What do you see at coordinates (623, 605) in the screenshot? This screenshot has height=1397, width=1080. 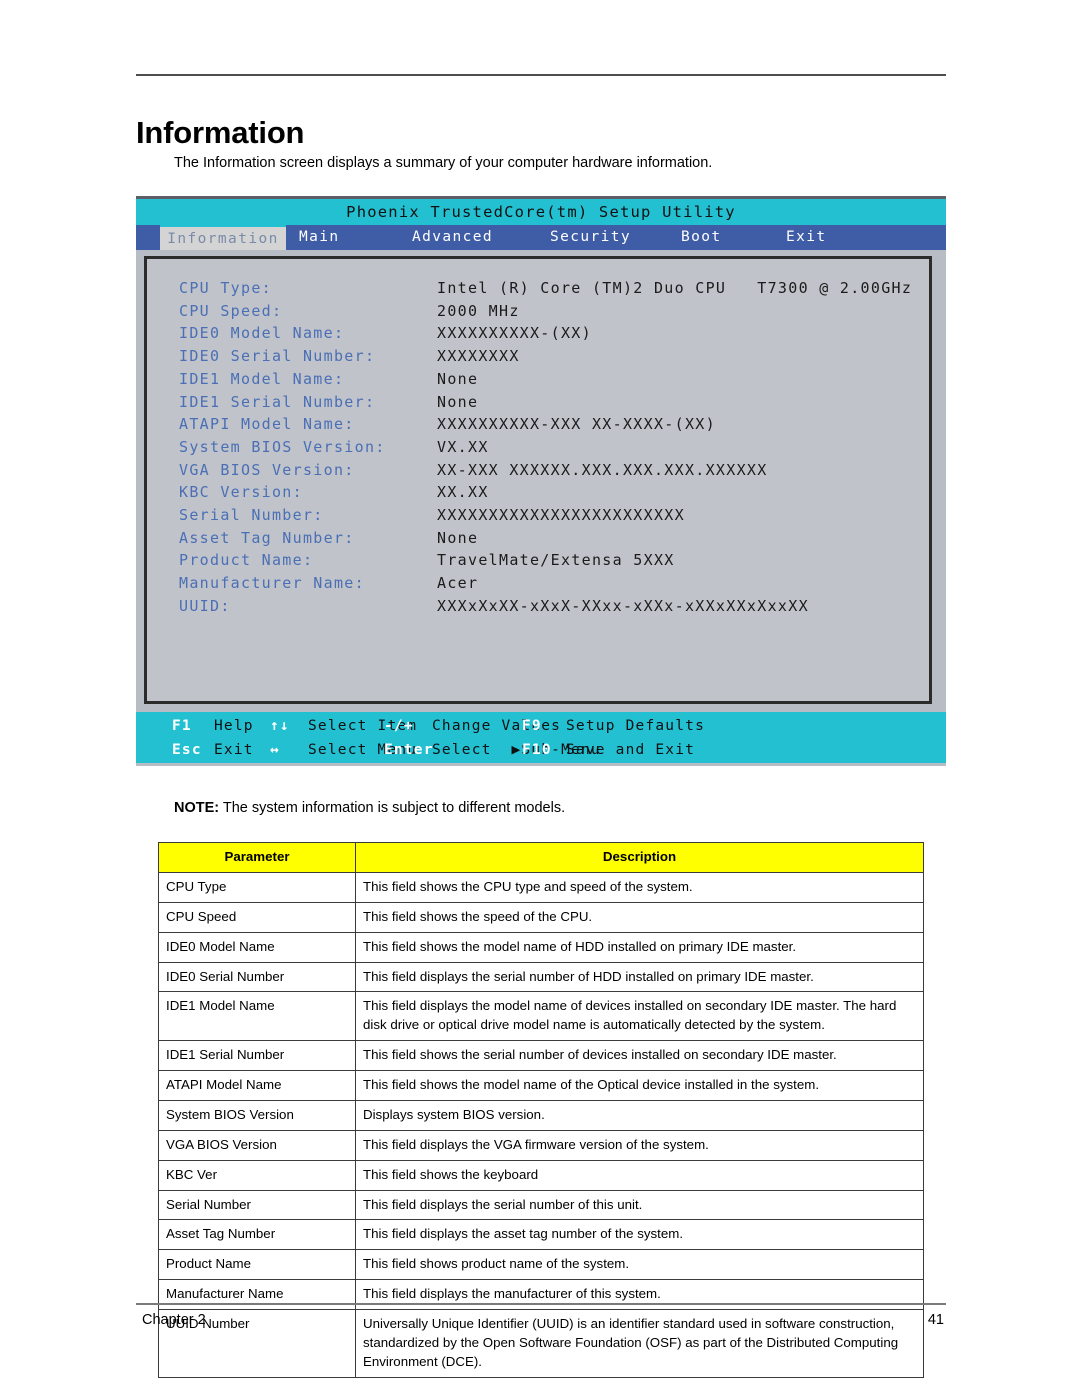 I see `bios-field-value: XXXxXxXX-xXxX-XXxx-xXXx-xXXxXXxXxxXX` at bounding box center [623, 605].